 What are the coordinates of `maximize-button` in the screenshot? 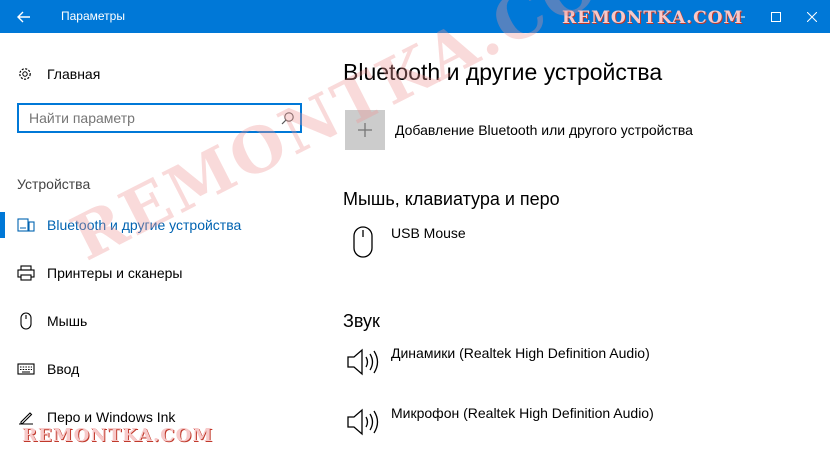 It's located at (776, 16).